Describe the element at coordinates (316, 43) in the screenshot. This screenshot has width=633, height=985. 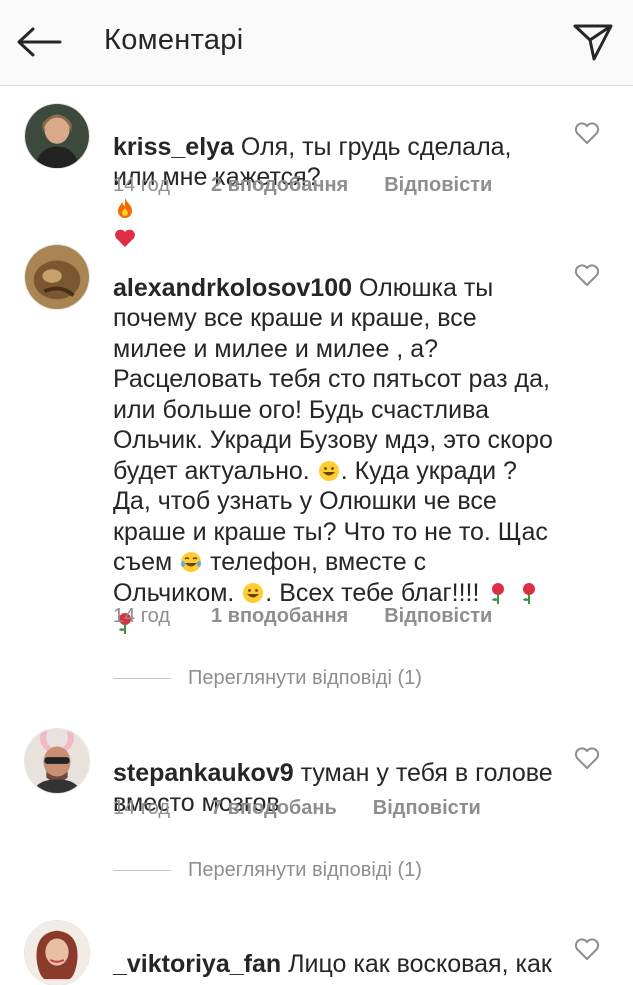
I see `top-app-bar: Коментарі` at that location.